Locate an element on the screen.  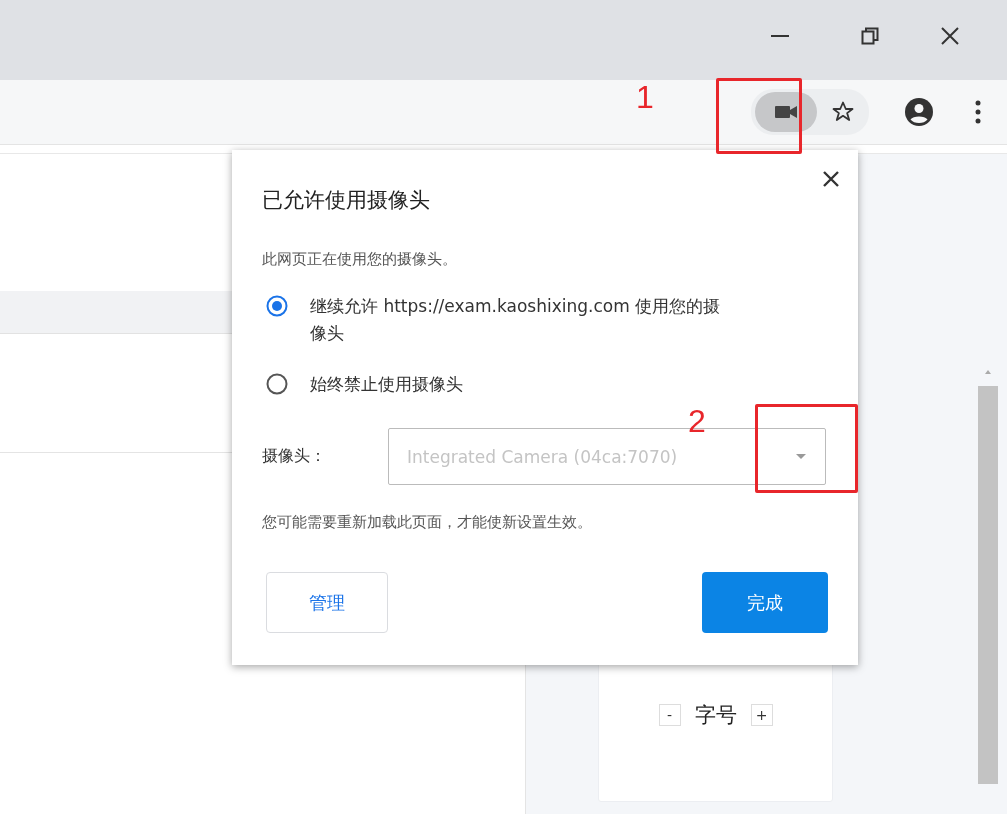
decrease-button: - is located at coordinates (669, 715).